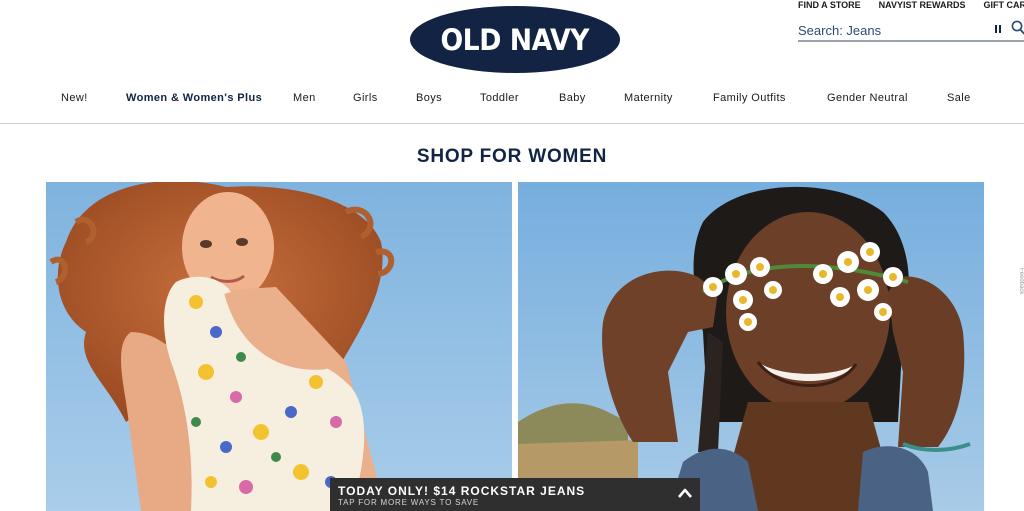 This screenshot has height=511, width=1024. I want to click on logo-text: OLD NAVY, so click(515, 39).